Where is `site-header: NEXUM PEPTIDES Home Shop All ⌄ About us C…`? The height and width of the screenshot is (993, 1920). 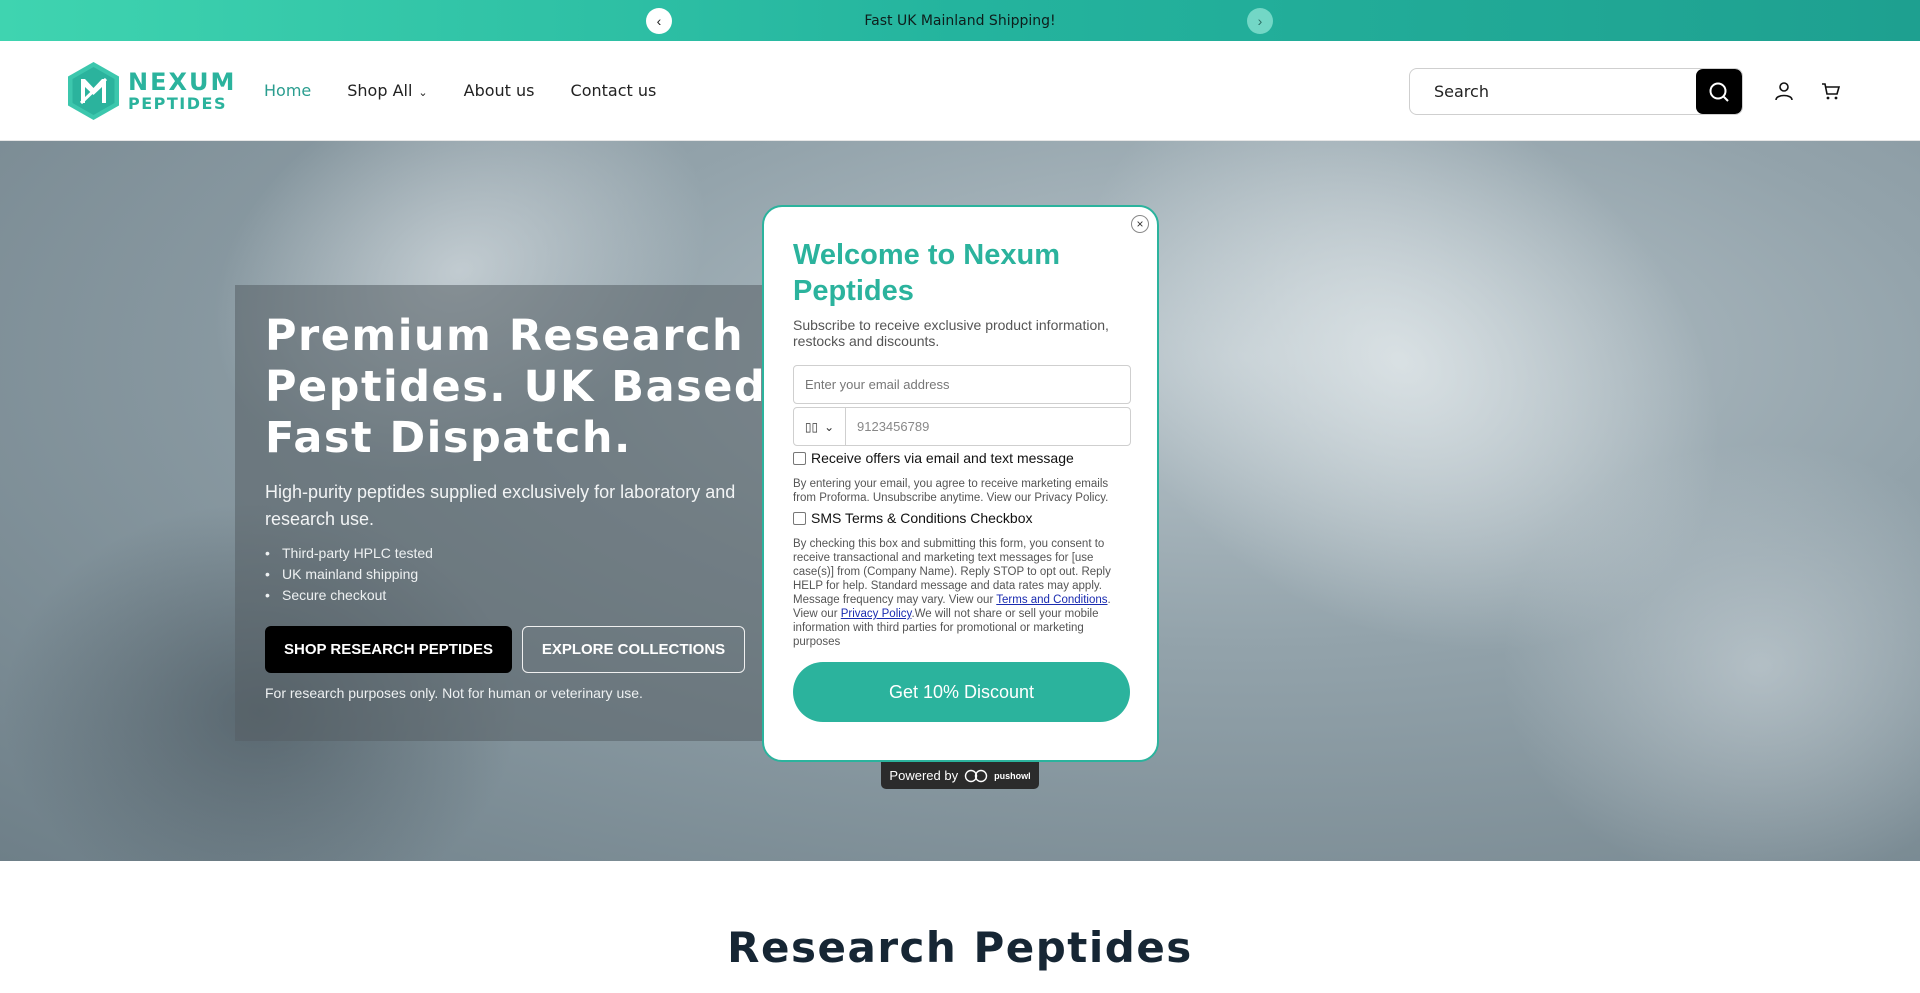 site-header: NEXUM PEPTIDES Home Shop All ⌄ About us C… is located at coordinates (960, 91).